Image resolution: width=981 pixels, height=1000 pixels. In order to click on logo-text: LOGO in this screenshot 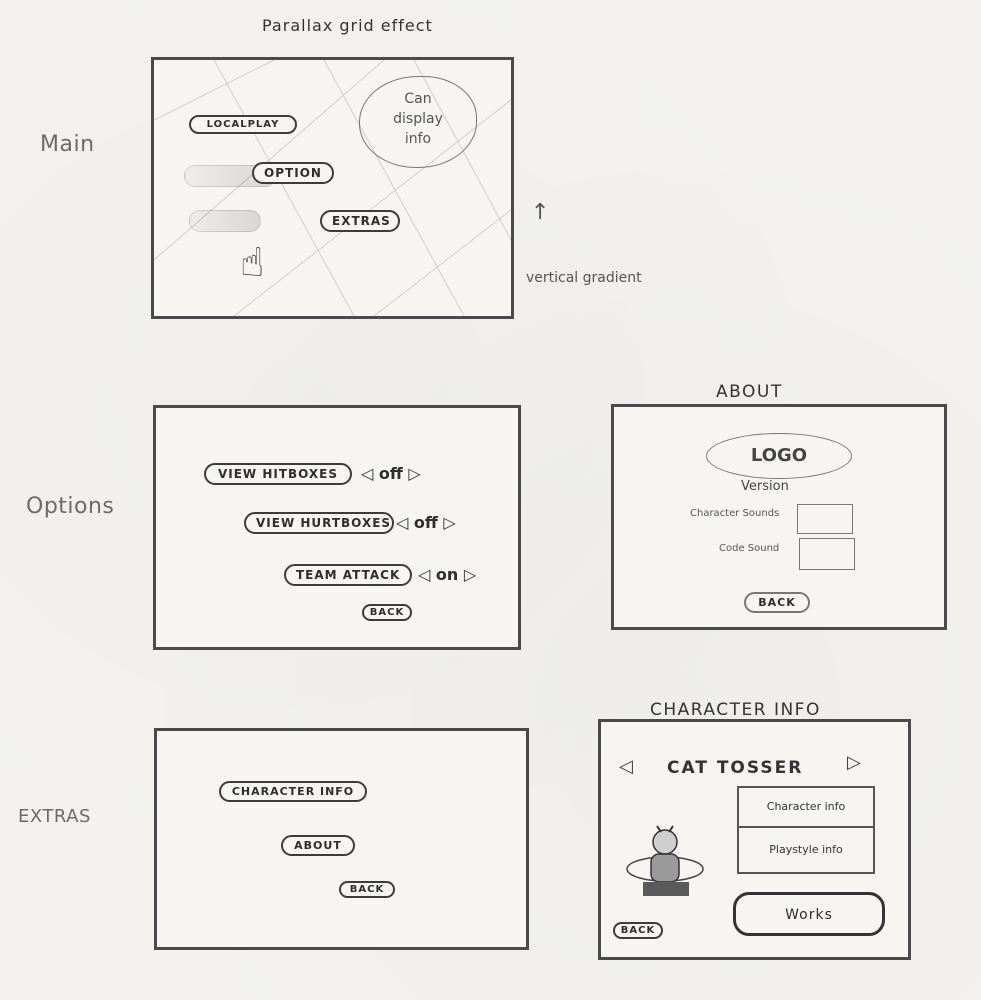, I will do `click(779, 455)`.